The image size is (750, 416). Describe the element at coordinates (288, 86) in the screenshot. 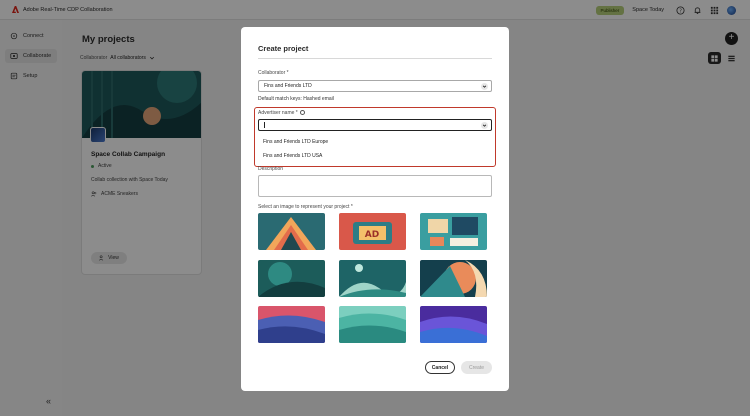

I see `collaborator-value: Fins and Friends LTD` at that location.